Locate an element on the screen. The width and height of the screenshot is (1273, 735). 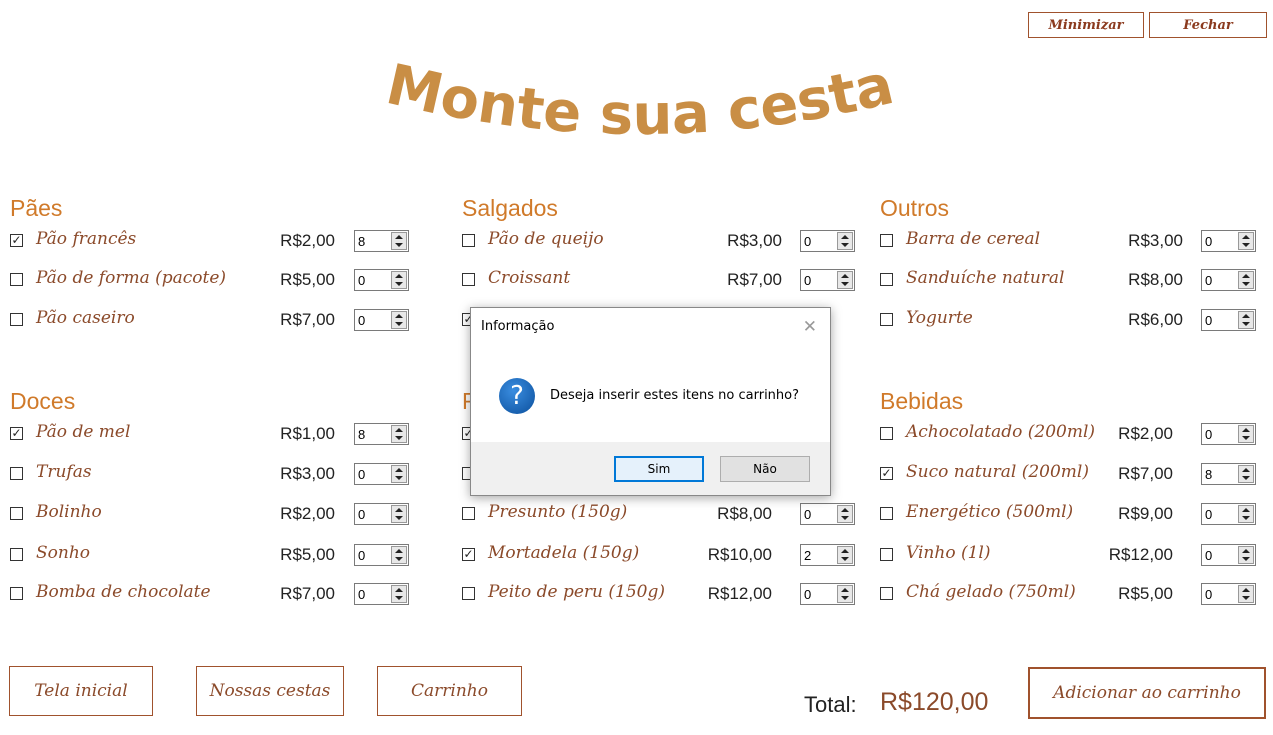
close-button: Fechar is located at coordinates (1208, 25).